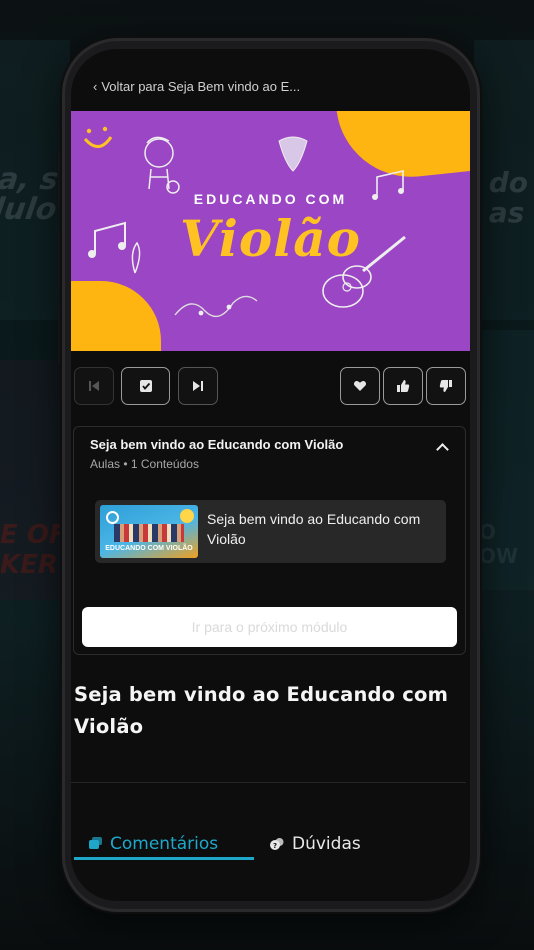 The image size is (534, 950). I want to click on check-icon, so click(145, 386).